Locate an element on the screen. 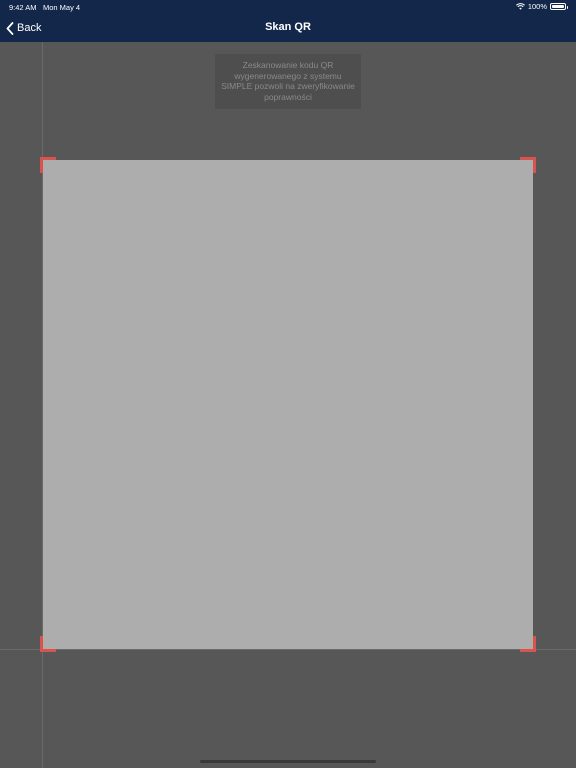  top-bar: 9:42 AM Mon May 4 100% Back Skan QR is located at coordinates (288, 21).